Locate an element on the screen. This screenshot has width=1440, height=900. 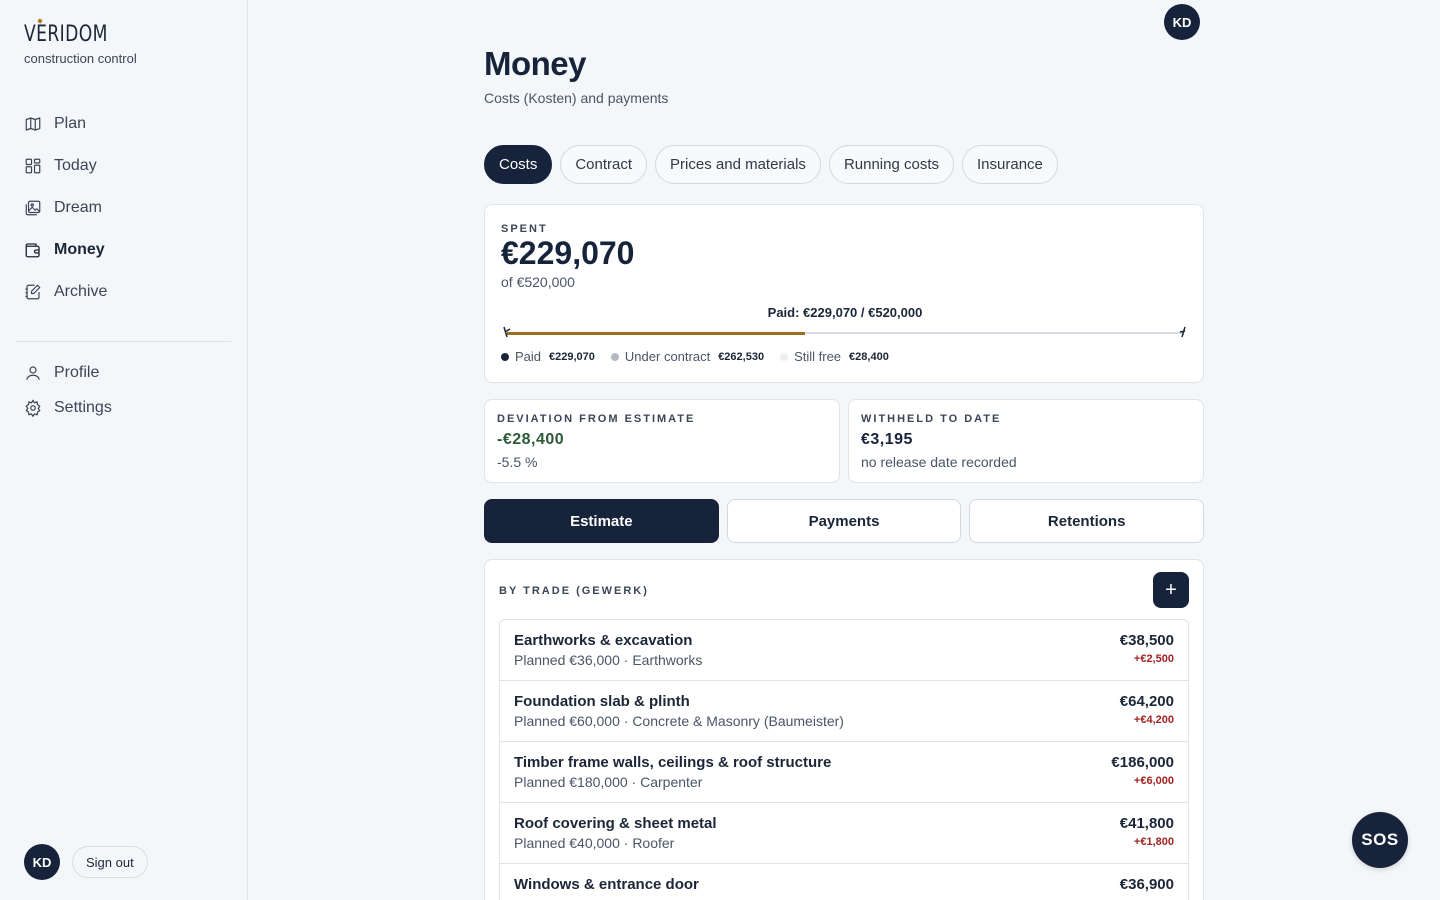
legend-label: Under contract is located at coordinates (667, 356).